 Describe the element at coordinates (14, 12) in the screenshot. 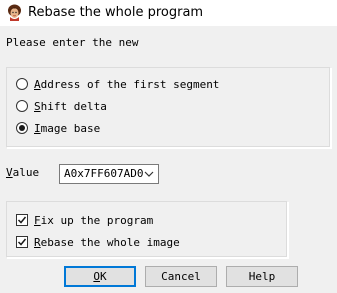

I see `ida-app-icon` at that location.